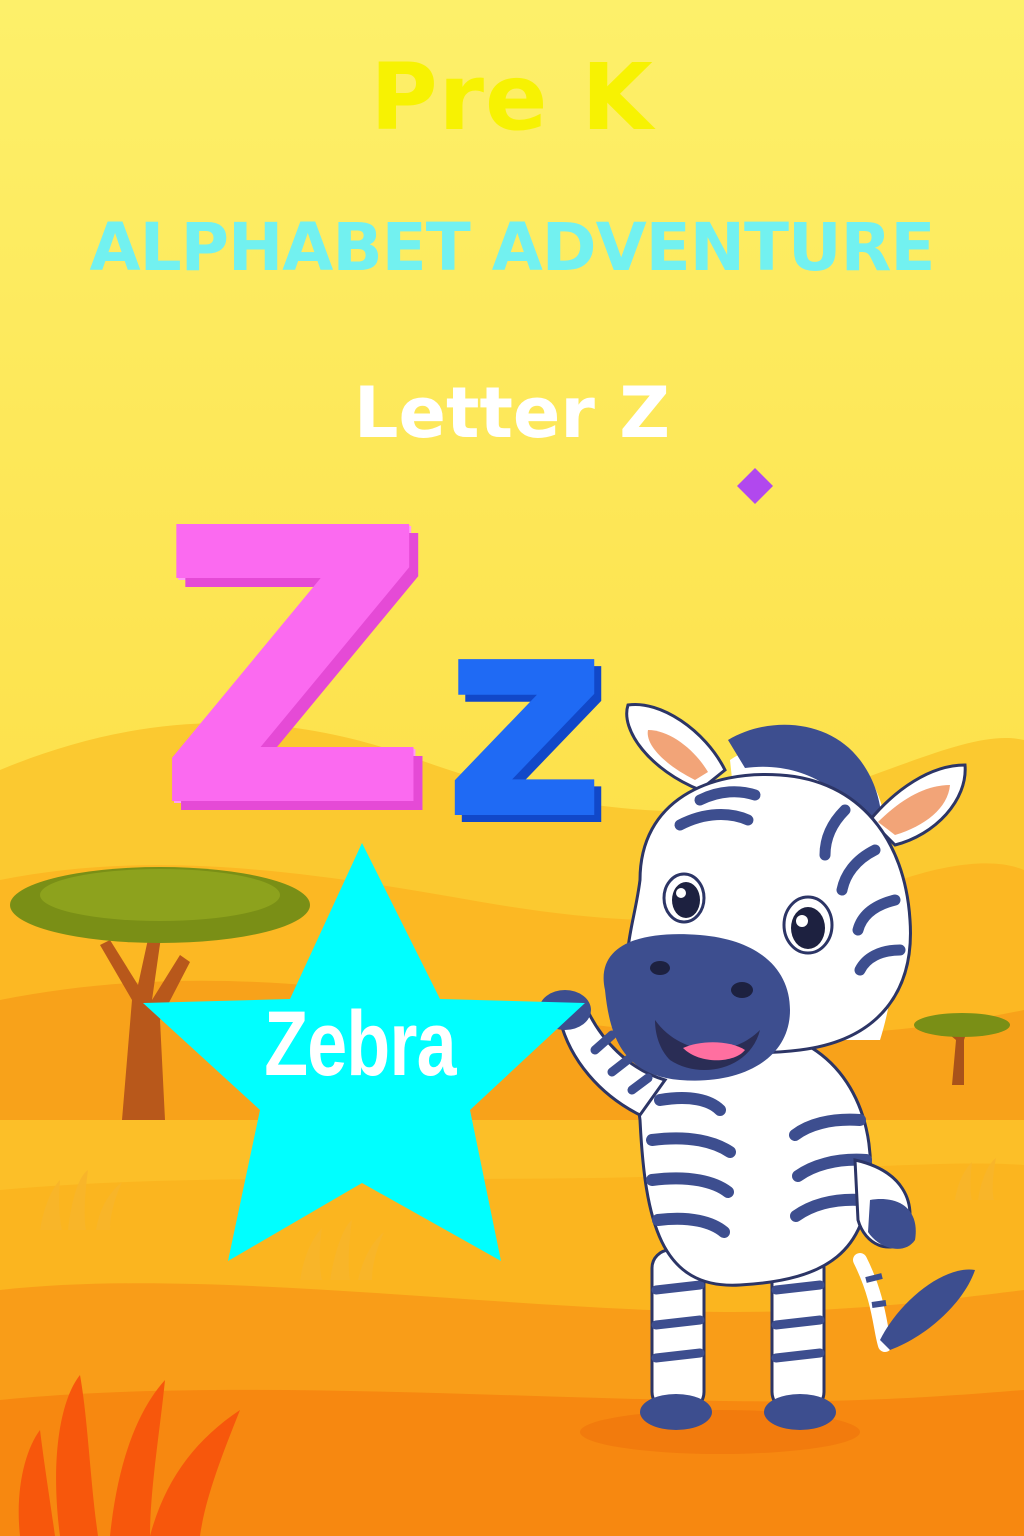 The image size is (1024, 1536). I want to click on uppercase-letter: Z, so click(293, 669).